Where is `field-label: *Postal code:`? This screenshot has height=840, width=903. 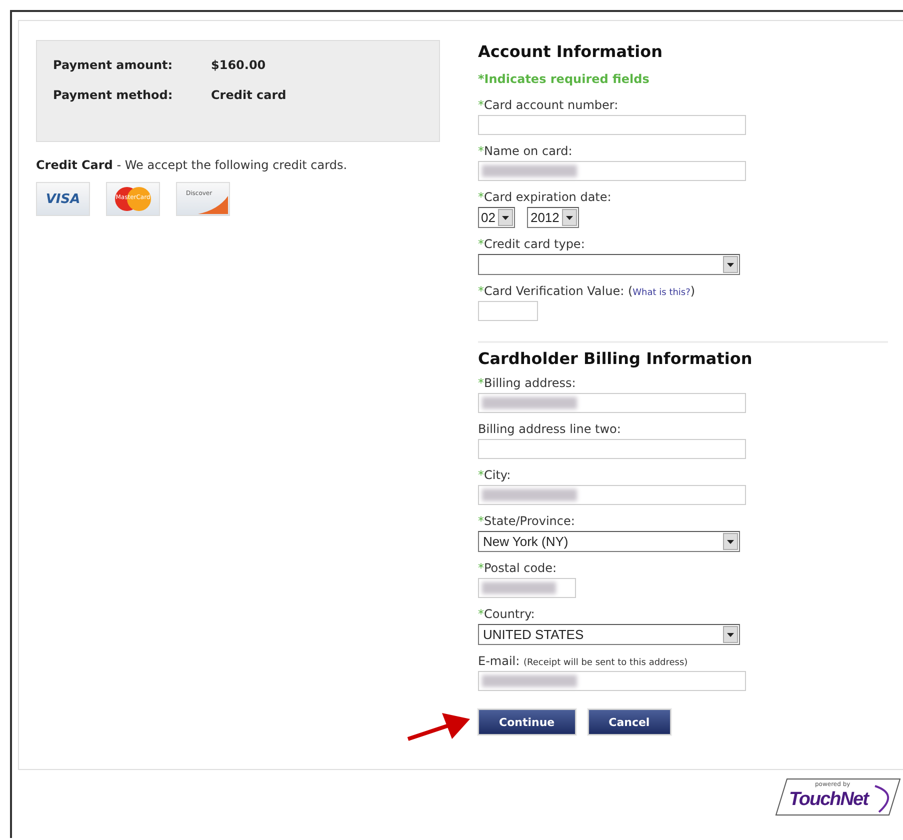
field-label: *Postal code: is located at coordinates (518, 568).